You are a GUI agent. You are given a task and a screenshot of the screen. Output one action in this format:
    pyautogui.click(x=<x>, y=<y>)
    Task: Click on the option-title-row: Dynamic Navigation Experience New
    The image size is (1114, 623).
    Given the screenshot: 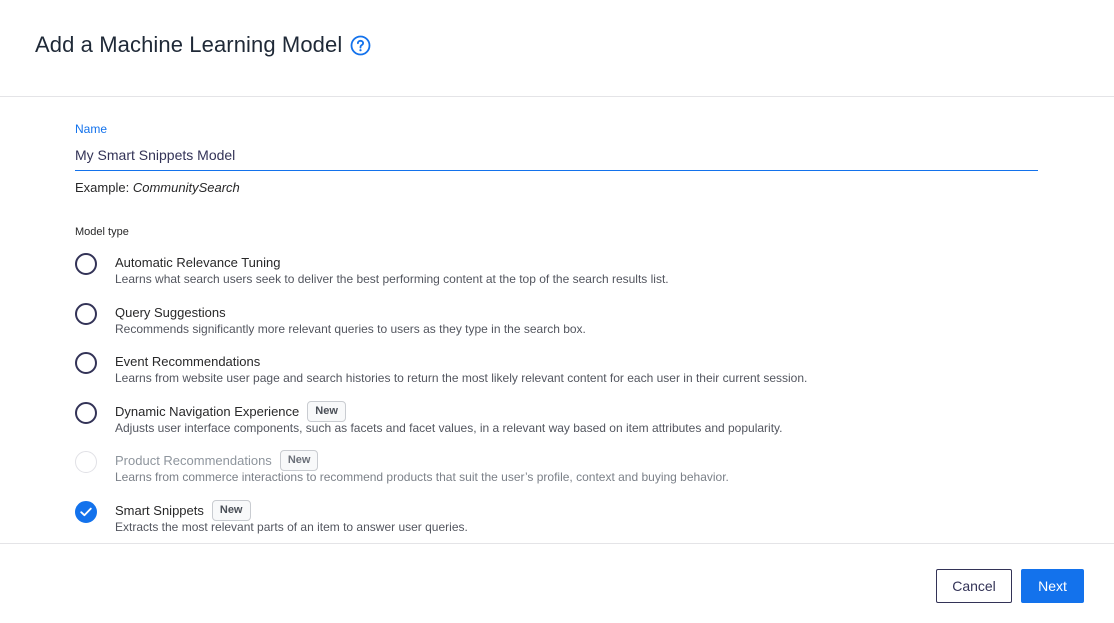 What is the action you would take?
    pyautogui.click(x=230, y=411)
    